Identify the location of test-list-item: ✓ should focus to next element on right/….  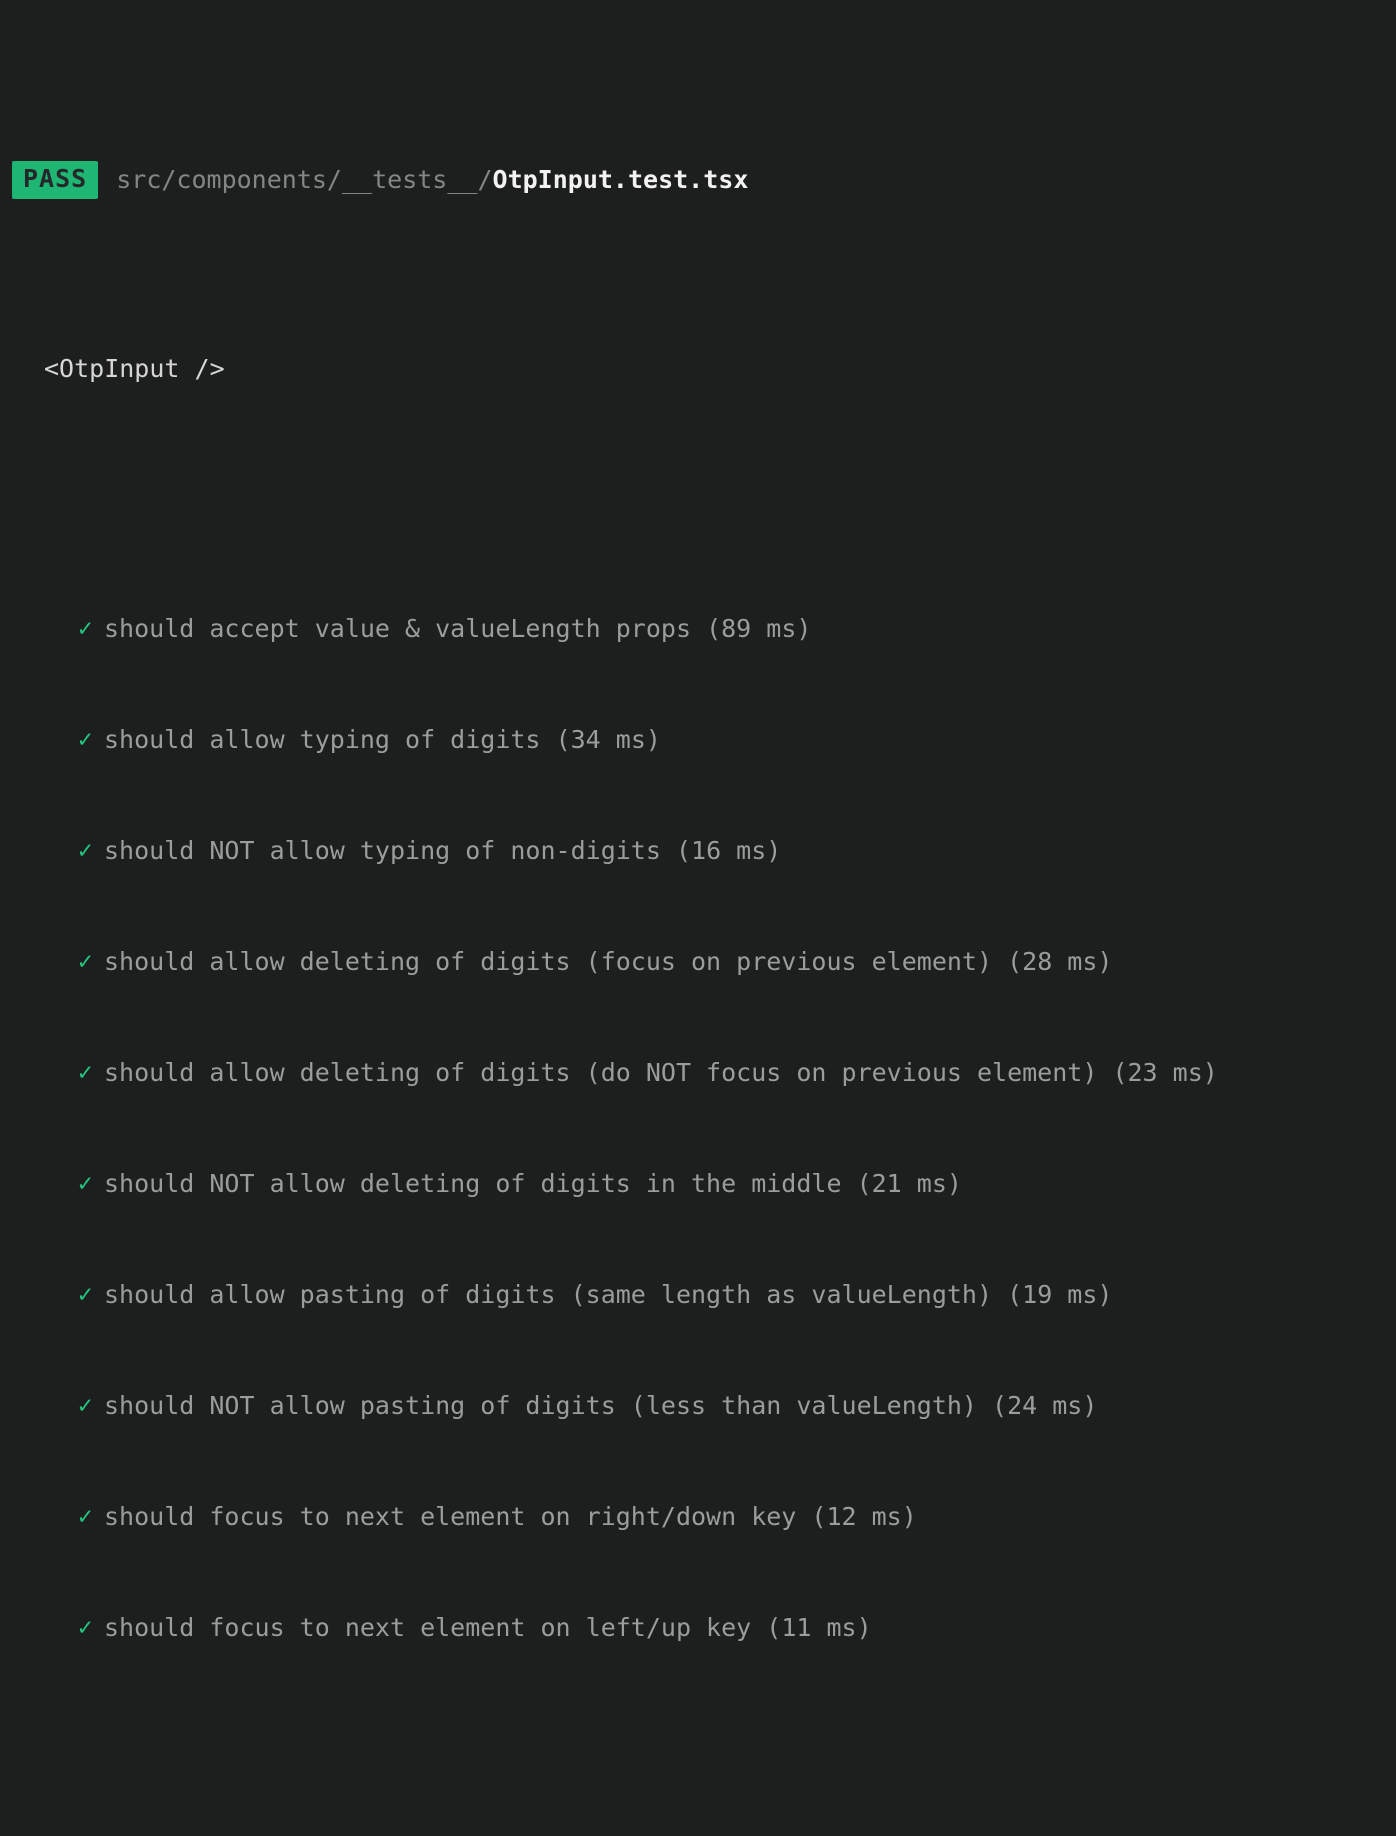
(698, 1516).